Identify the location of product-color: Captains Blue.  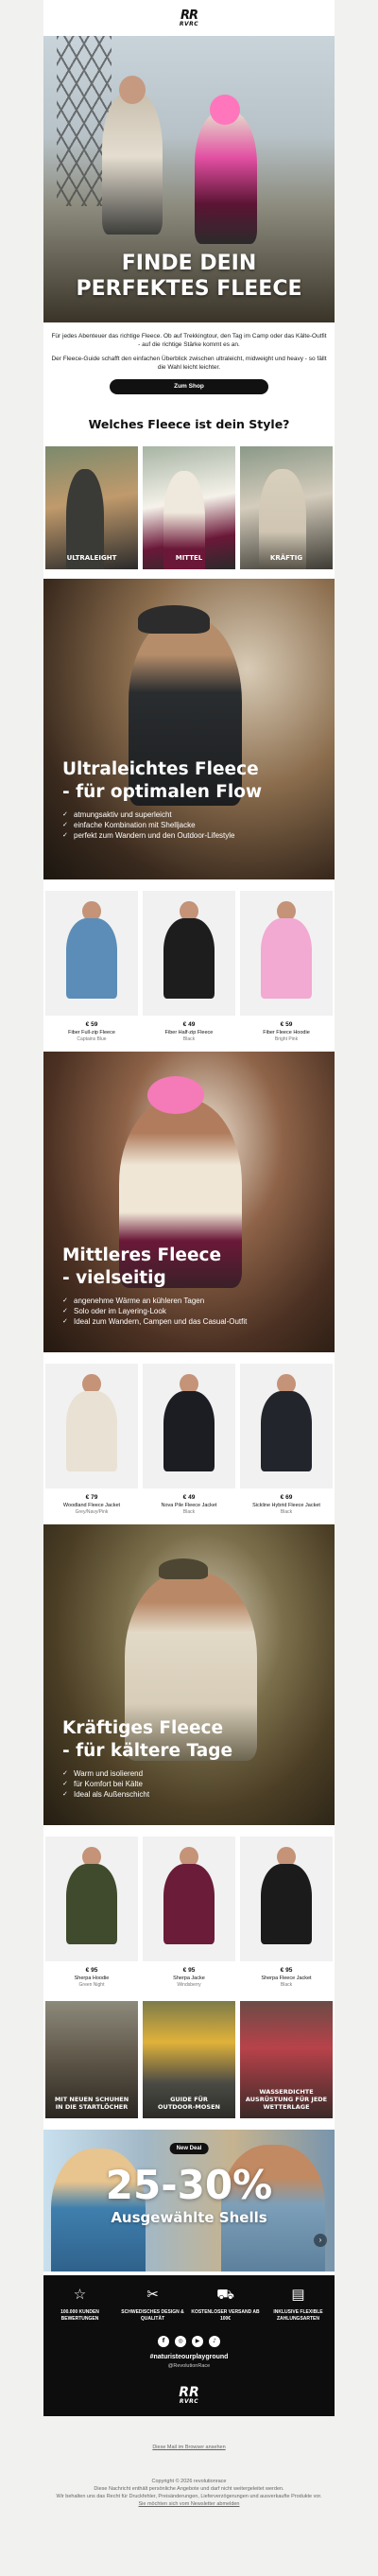
(92, 1039).